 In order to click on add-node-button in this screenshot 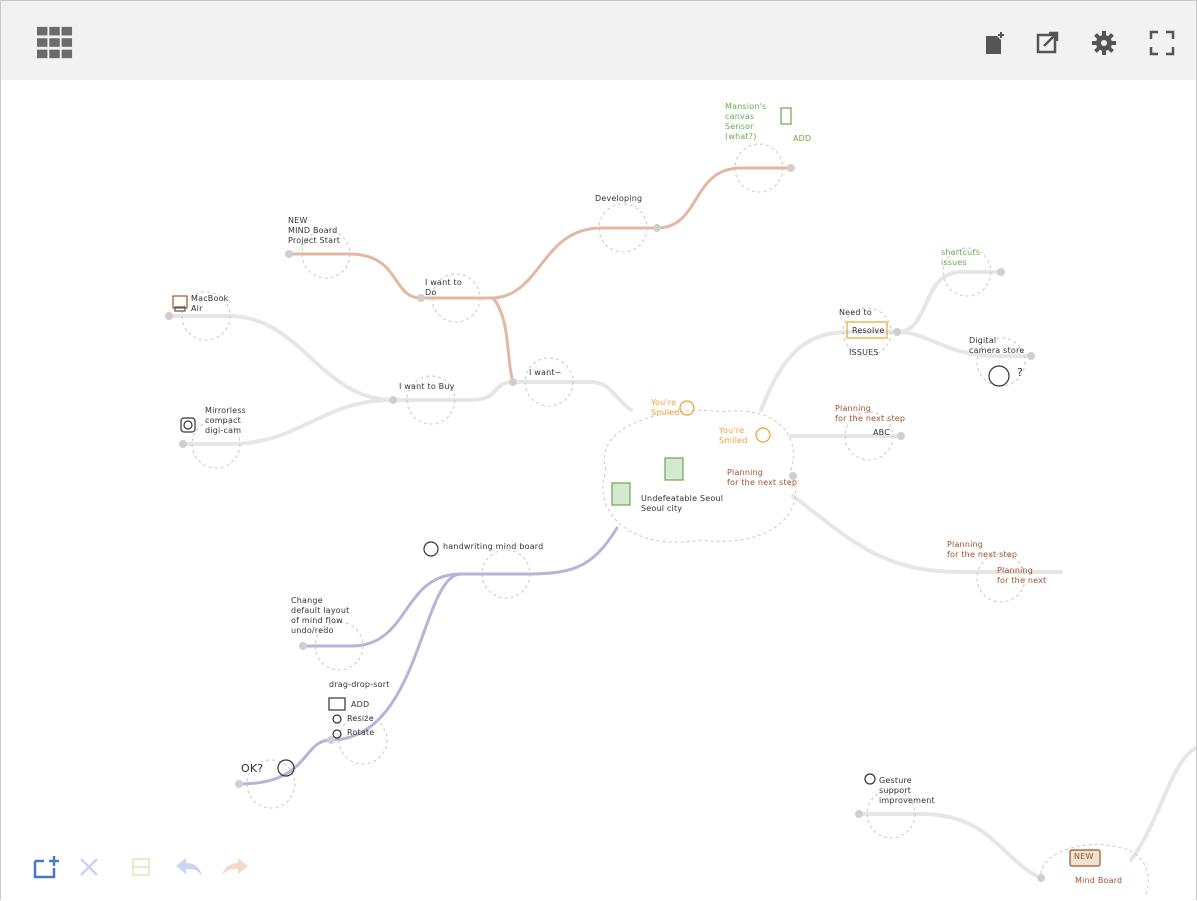, I will do `click(47, 867)`.